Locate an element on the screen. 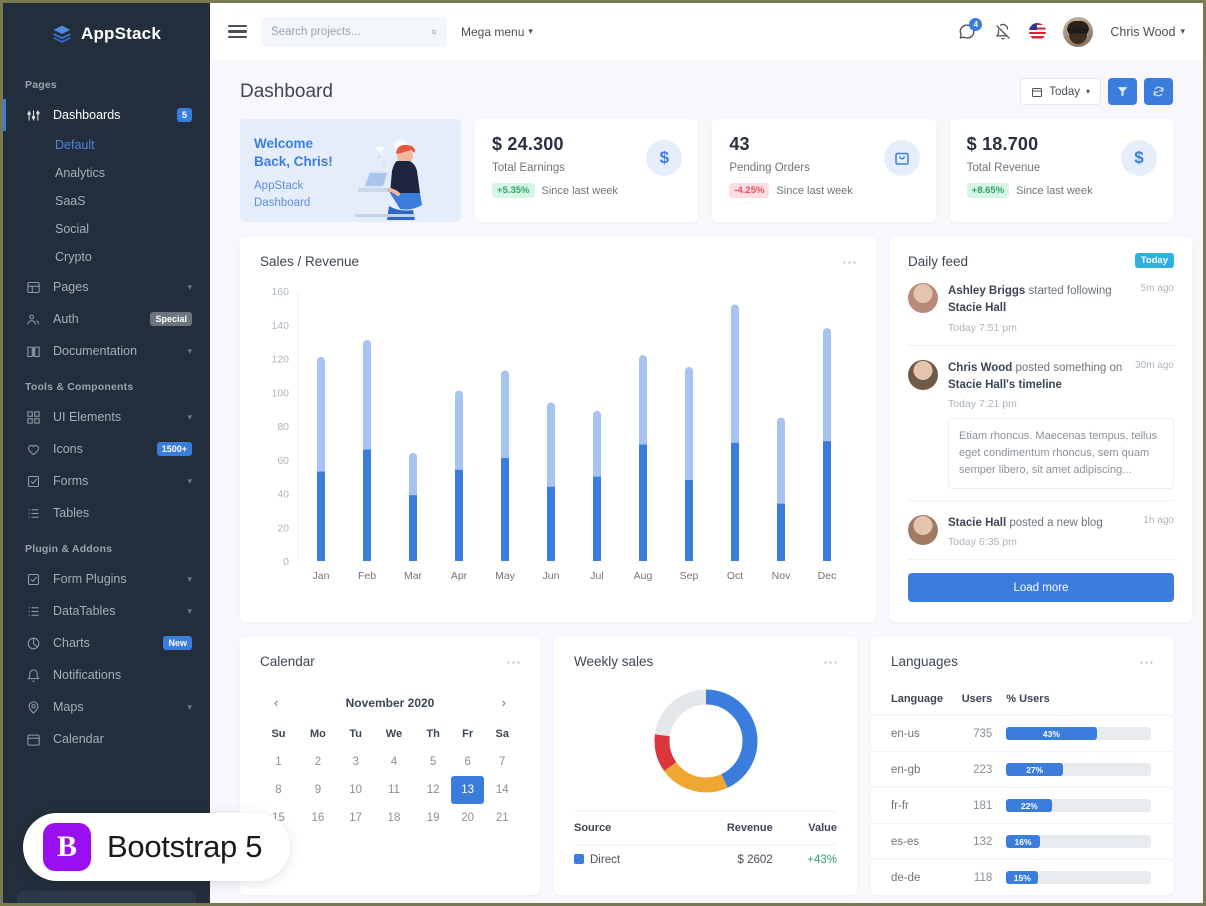 The height and width of the screenshot is (906, 1206). sidebar-item-documentation: Documentation ▾ is located at coordinates (106, 351).